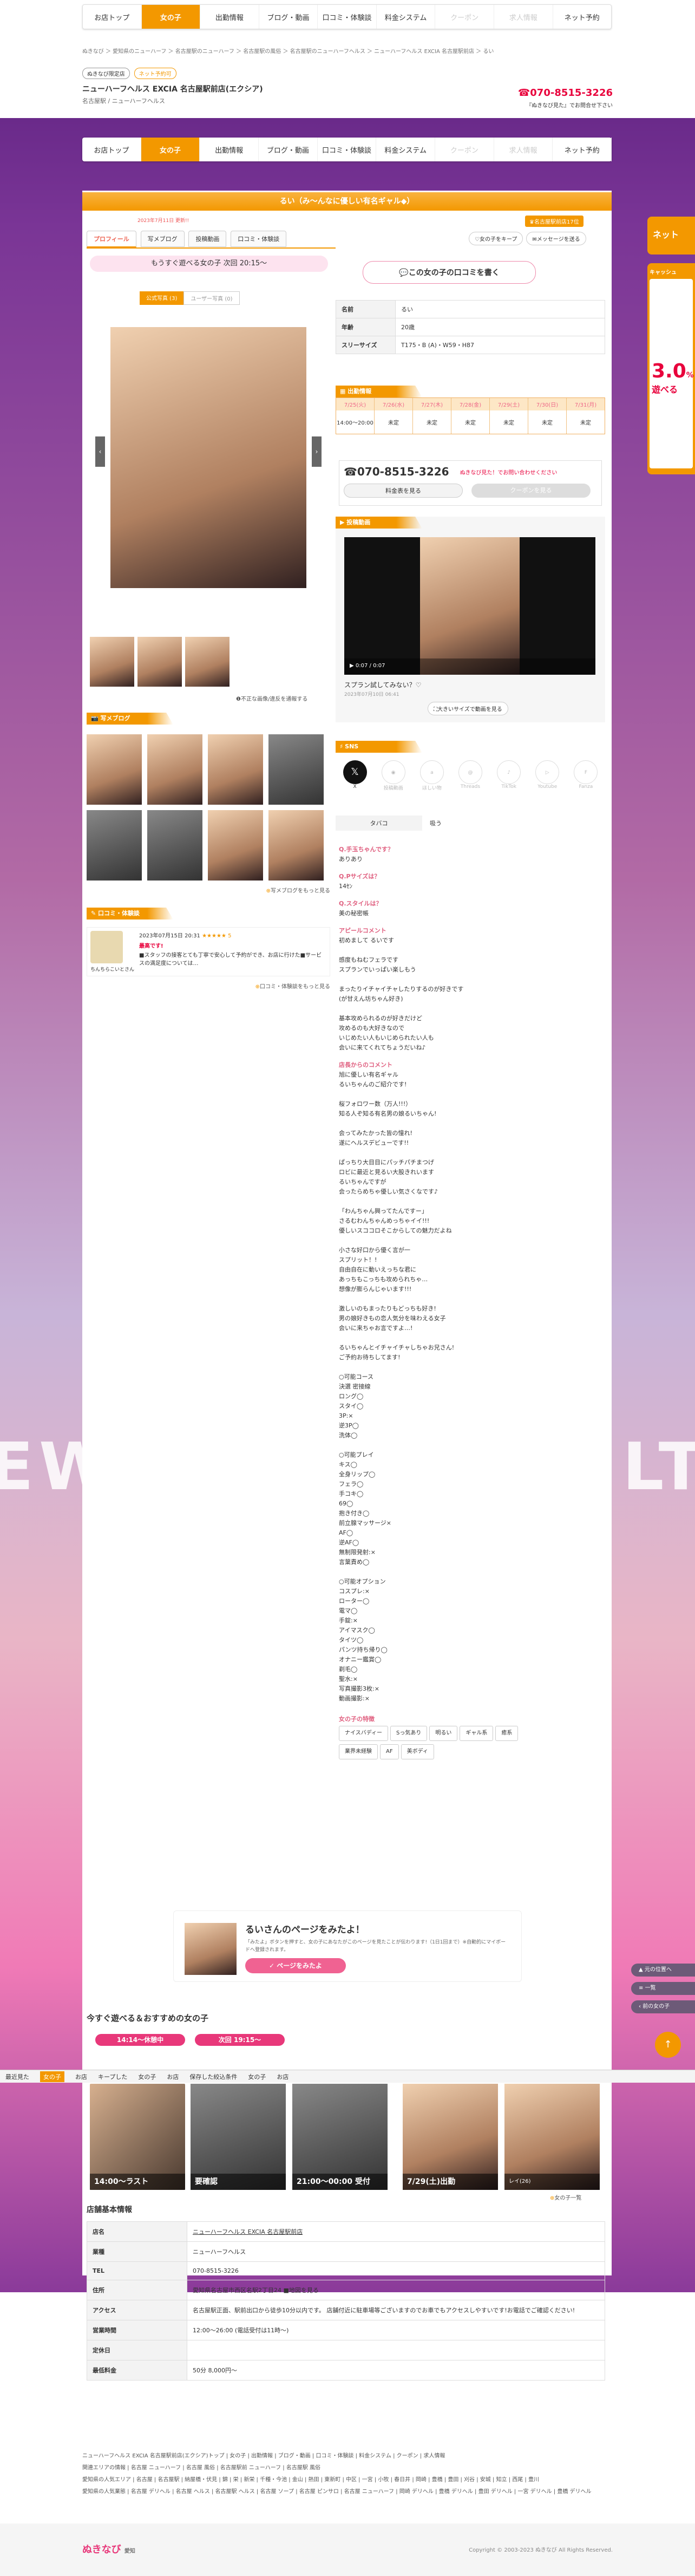 This screenshot has height=2576, width=695. Describe the element at coordinates (171, 17) in the screenshot. I see `nav-girls: 女の子` at that location.